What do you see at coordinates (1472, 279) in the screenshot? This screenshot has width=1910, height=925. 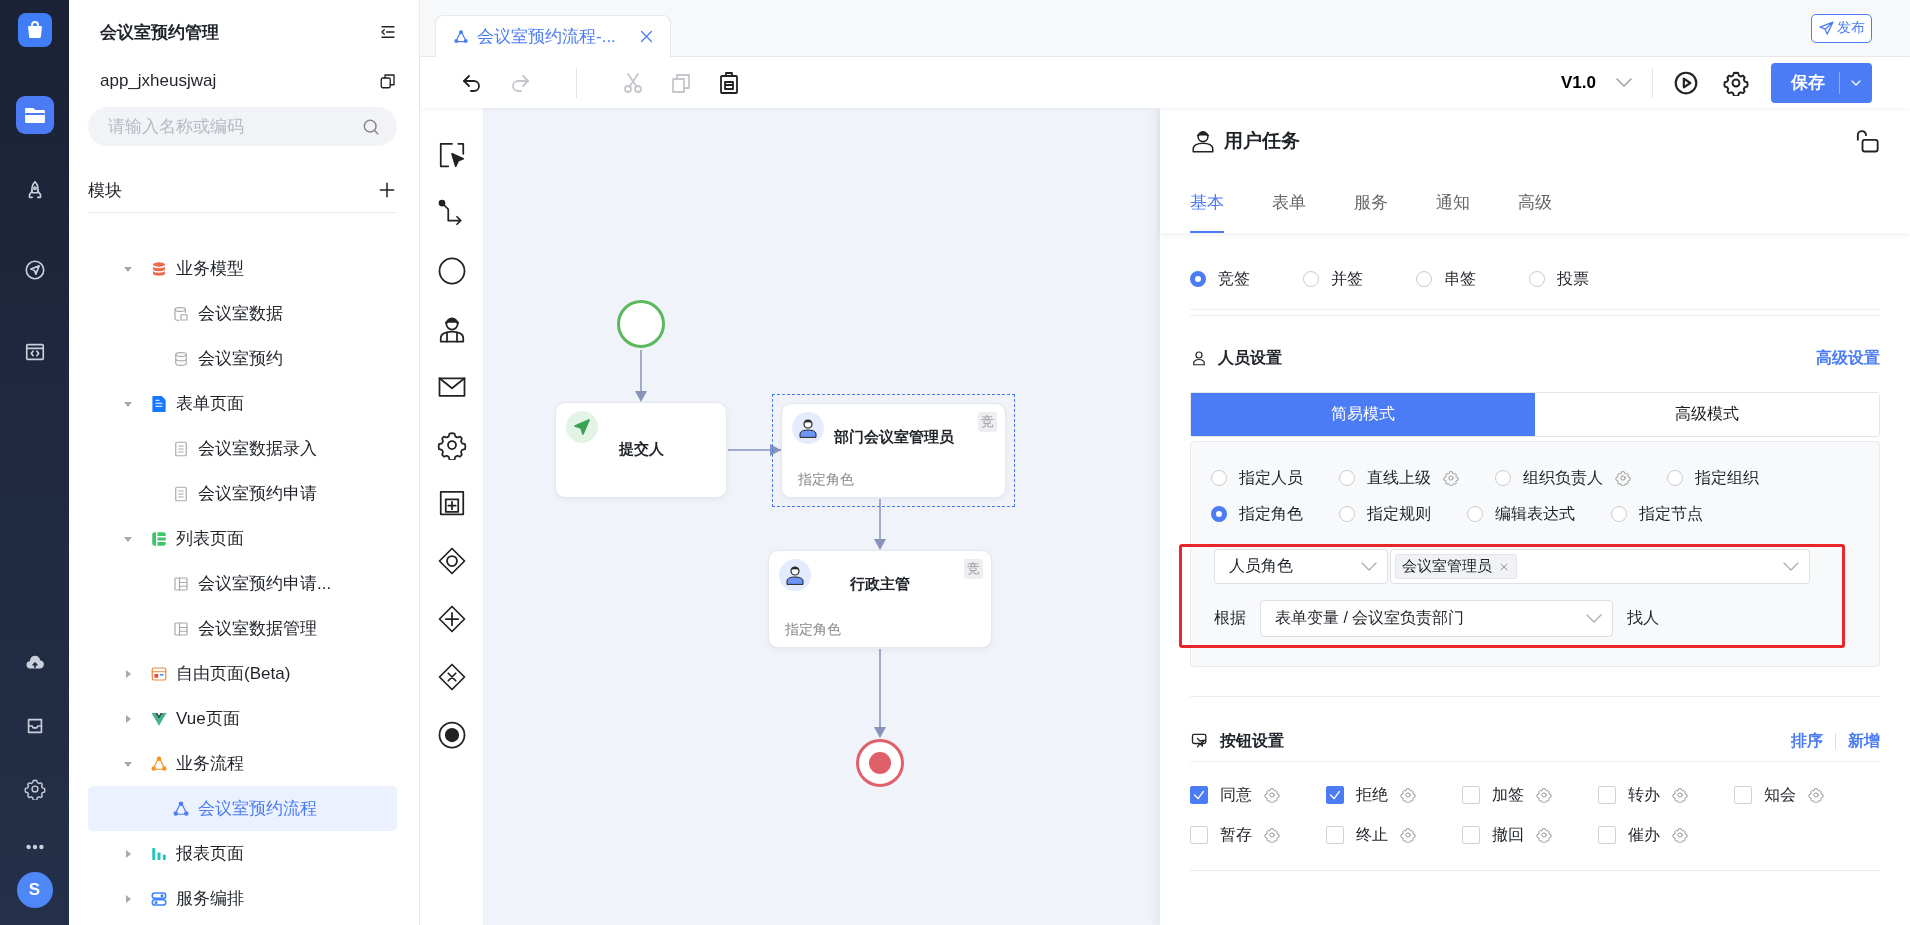 I see `radio-option: 串签` at bounding box center [1472, 279].